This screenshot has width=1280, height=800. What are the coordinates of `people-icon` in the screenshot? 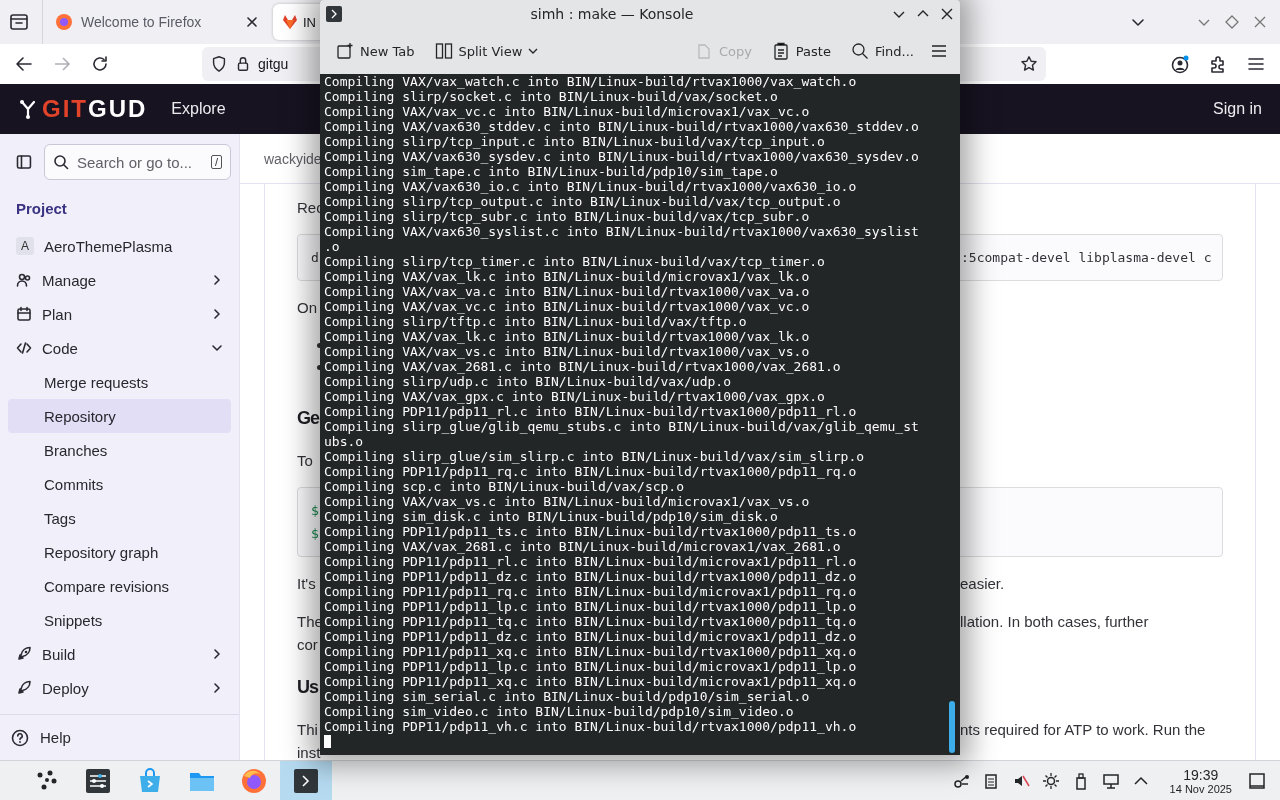 It's located at (24, 280).